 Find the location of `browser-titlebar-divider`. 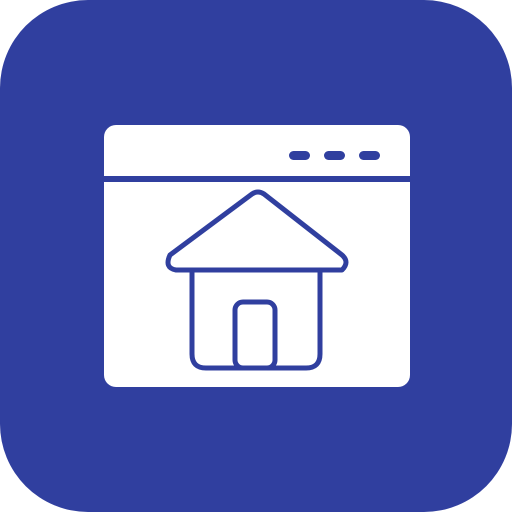

browser-titlebar-divider is located at coordinates (257, 179).